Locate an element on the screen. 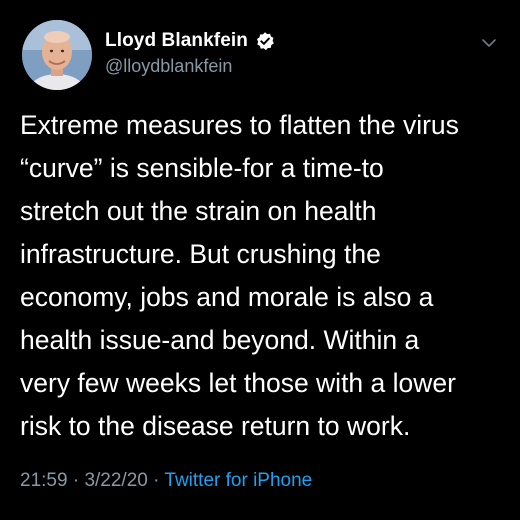  tweet-source-link: Twitter for iPhone is located at coordinates (238, 480).